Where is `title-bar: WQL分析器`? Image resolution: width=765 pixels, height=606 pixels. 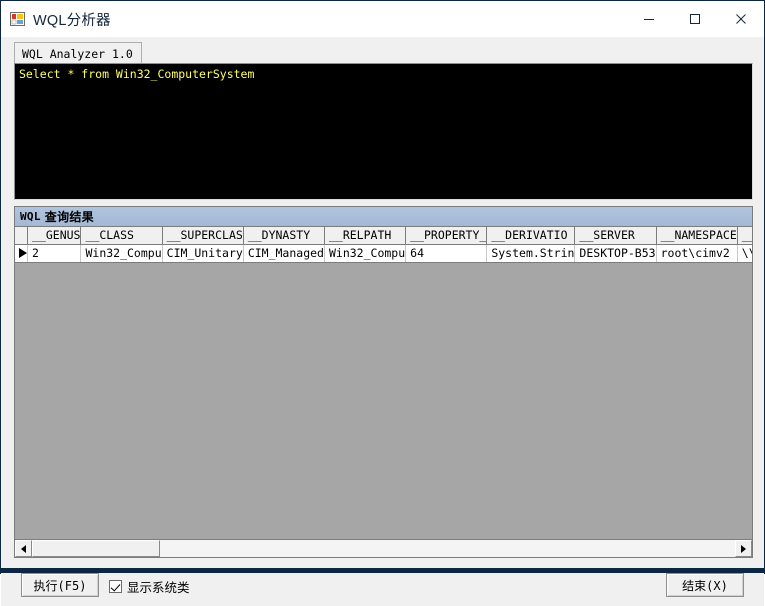 title-bar: WQL分析器 is located at coordinates (382, 19).